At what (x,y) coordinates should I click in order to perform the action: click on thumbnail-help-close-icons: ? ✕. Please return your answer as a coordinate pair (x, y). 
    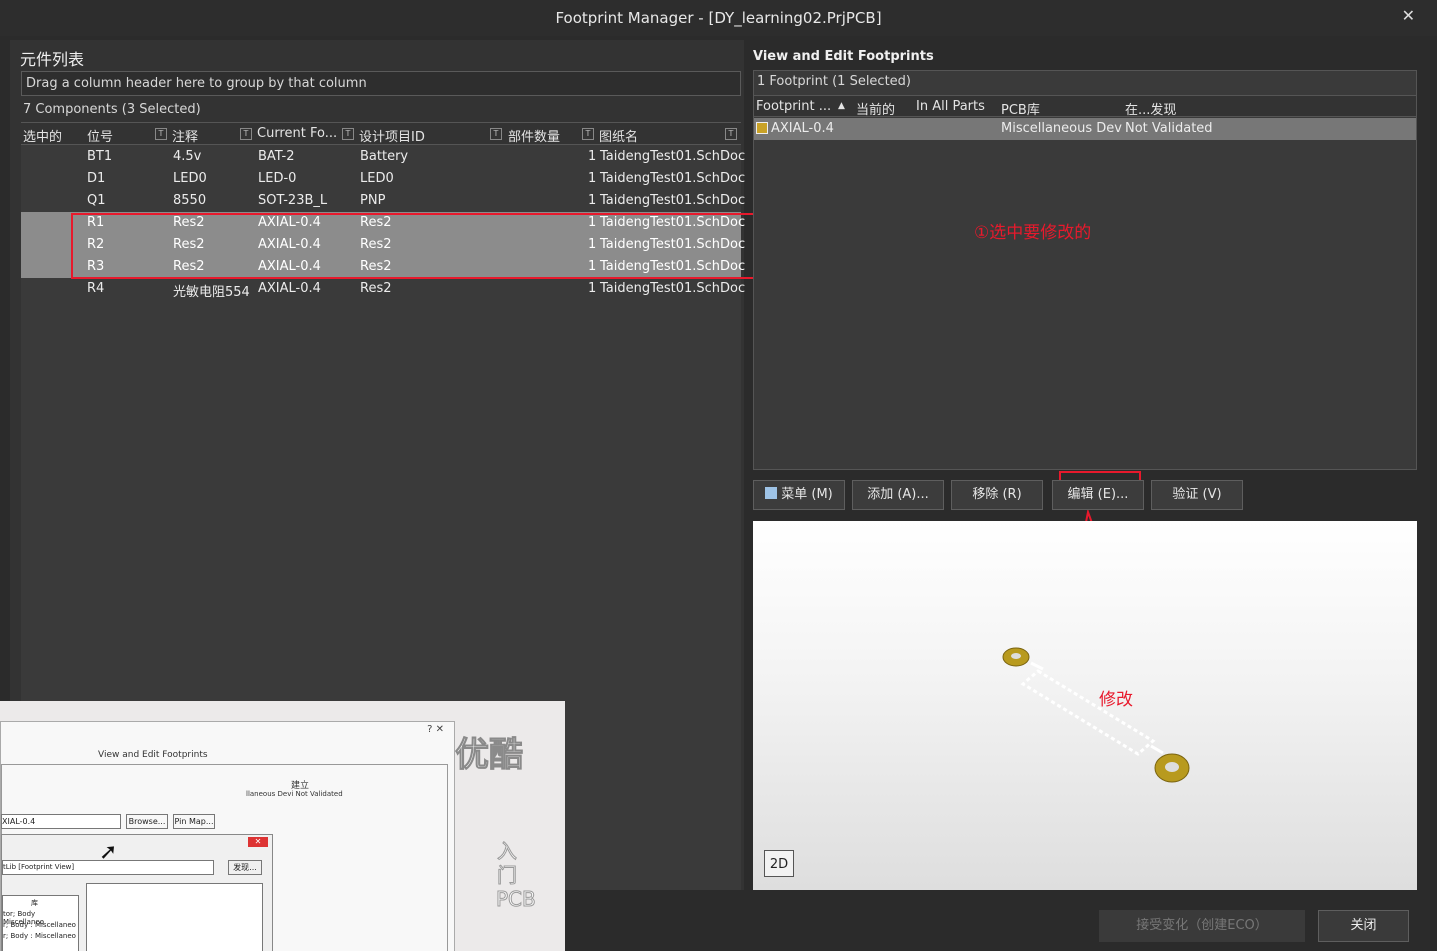
    Looking at the image, I should click on (435, 729).